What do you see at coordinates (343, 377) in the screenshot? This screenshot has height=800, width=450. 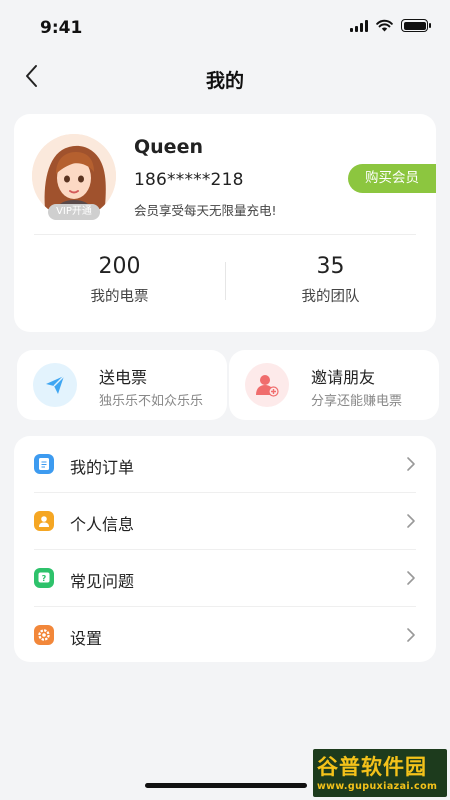 I see `action-title: 邀请朋友` at bounding box center [343, 377].